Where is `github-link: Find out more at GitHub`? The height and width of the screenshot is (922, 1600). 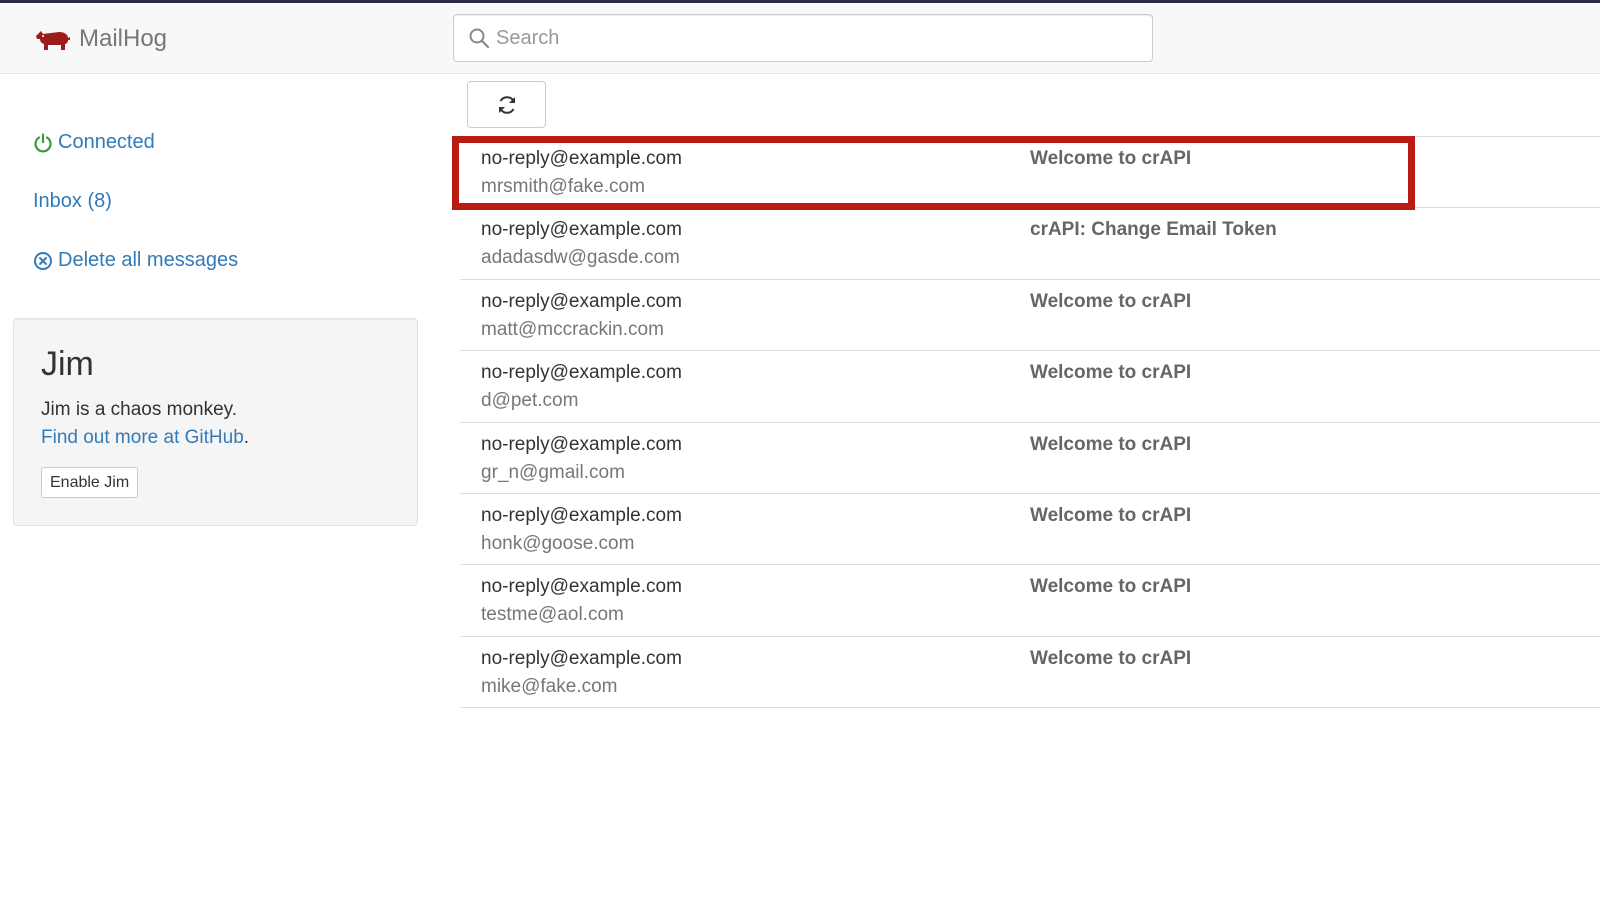 github-link: Find out more at GitHub is located at coordinates (142, 437).